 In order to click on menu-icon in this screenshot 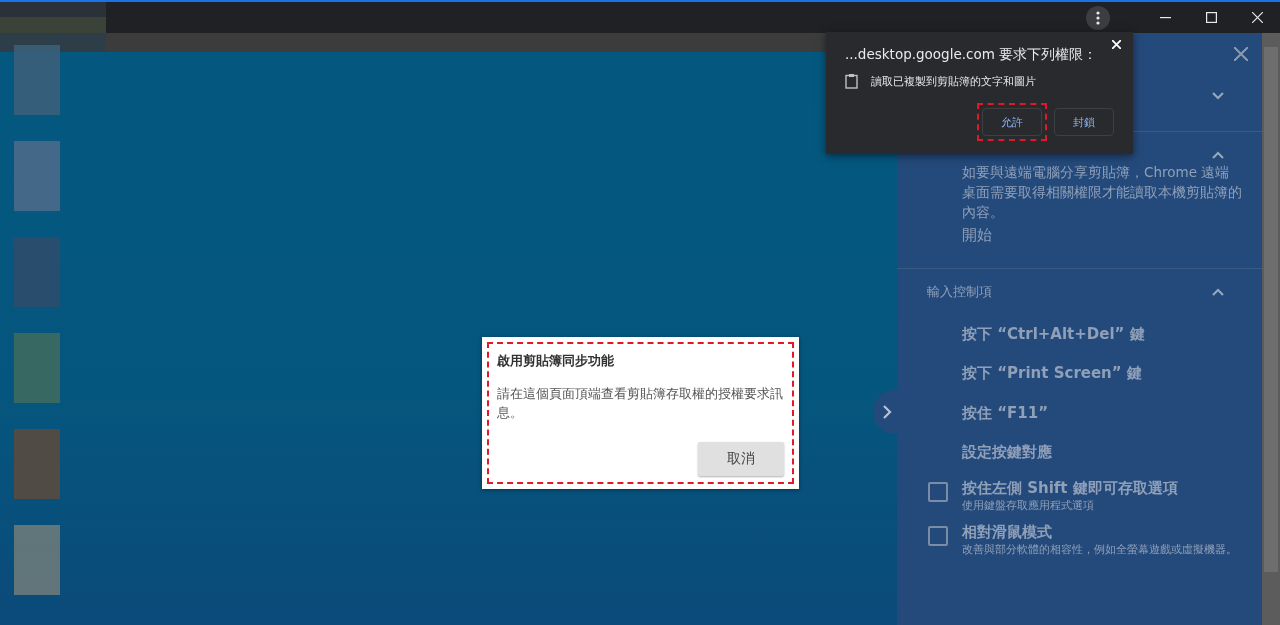, I will do `click(1098, 17)`.